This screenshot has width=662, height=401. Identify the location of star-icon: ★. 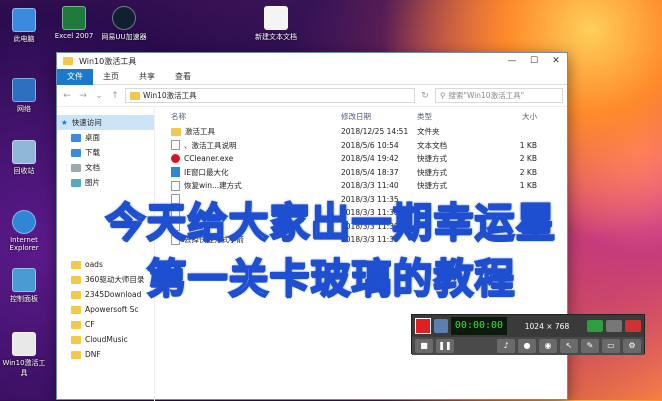
(64, 122).